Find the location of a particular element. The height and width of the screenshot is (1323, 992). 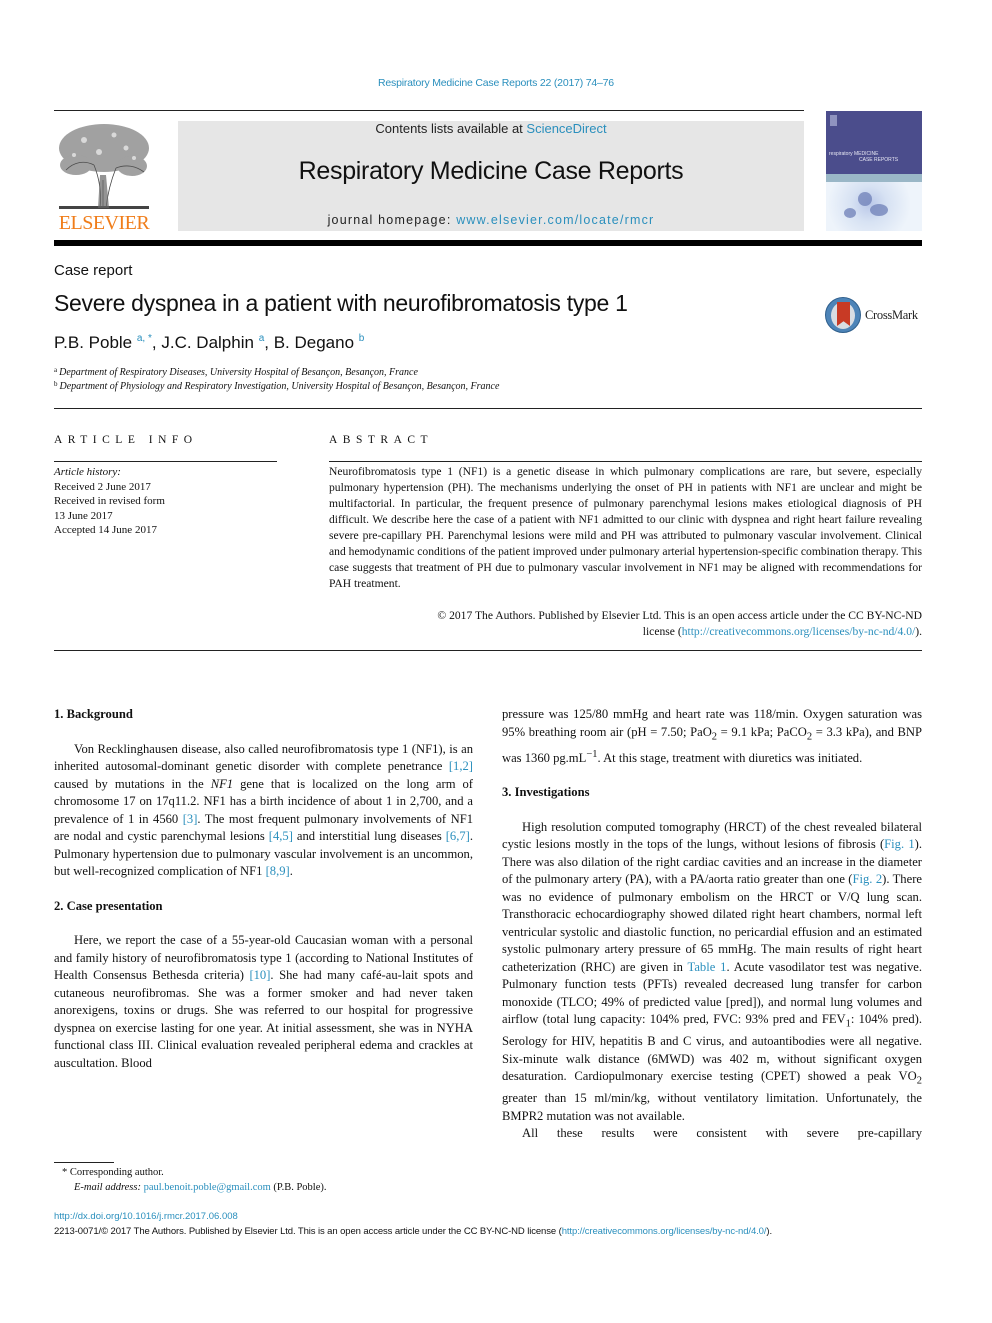

history-entry: Accepted 14 June 2017 is located at coordinates (105, 530).